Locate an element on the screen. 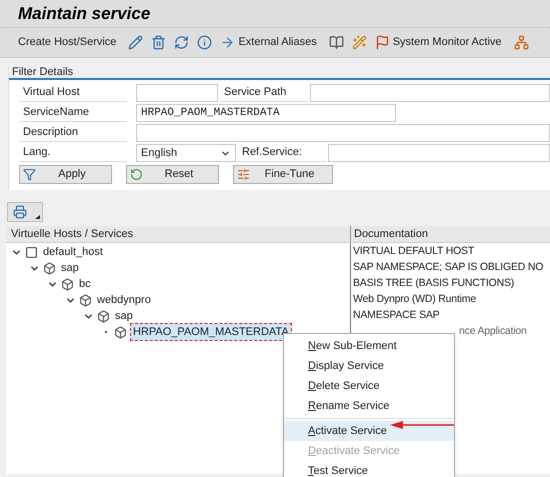 The image size is (550, 477). info-icon is located at coordinates (204, 42).